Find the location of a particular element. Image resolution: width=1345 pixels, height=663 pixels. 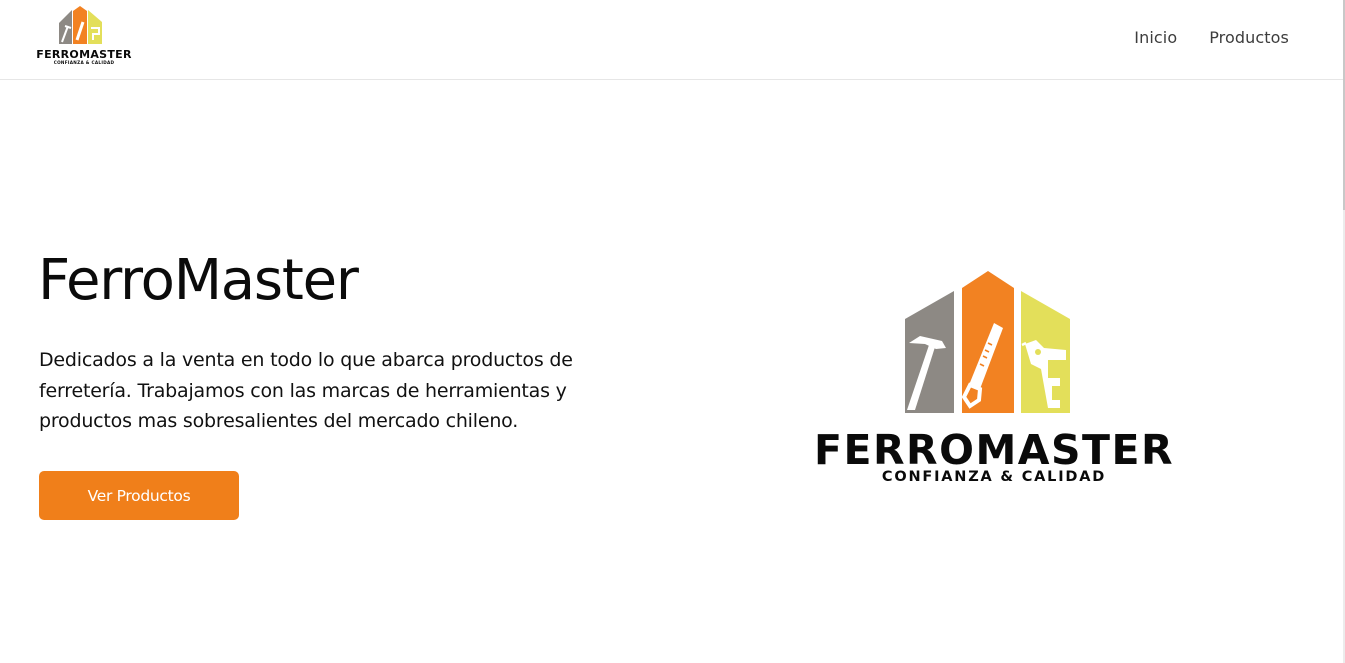

main-nav: Inicio Productos is located at coordinates (1211, 37).